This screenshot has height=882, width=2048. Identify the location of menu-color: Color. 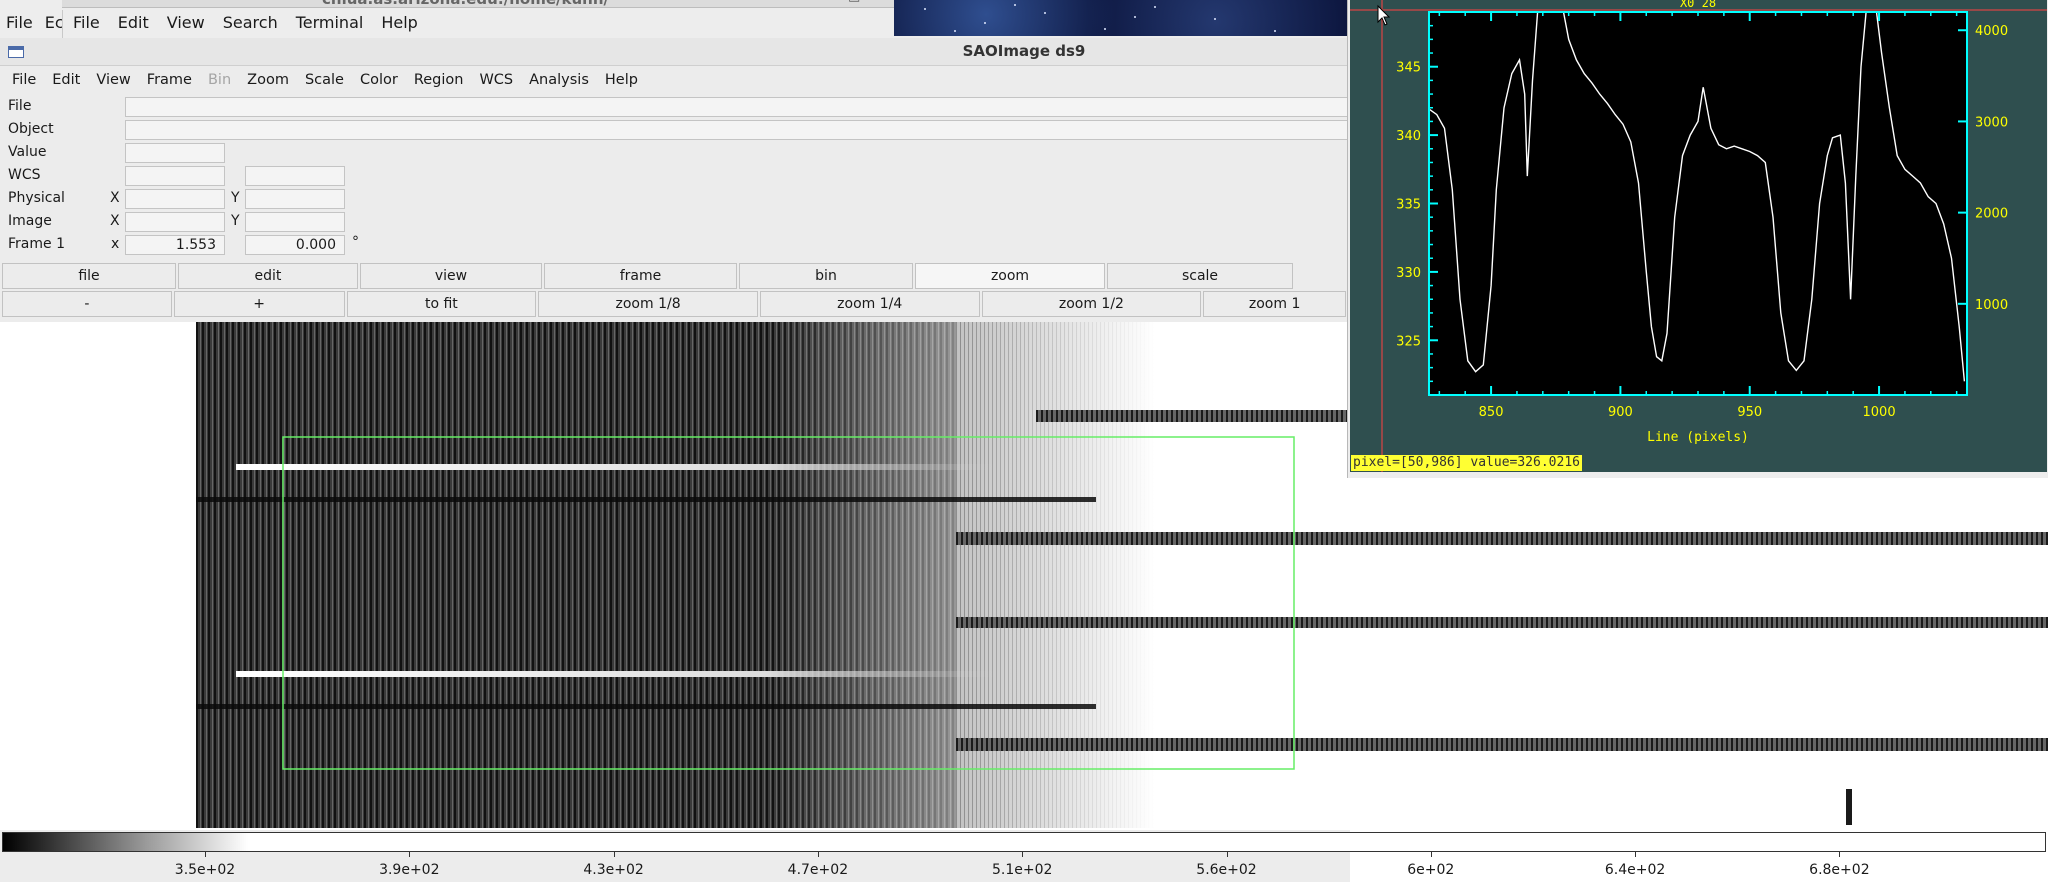
(379, 80).